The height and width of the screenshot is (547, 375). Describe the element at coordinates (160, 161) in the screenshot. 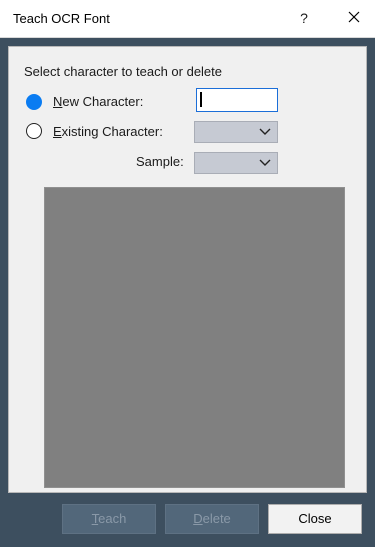

I see `sample-label: Sample:` at that location.